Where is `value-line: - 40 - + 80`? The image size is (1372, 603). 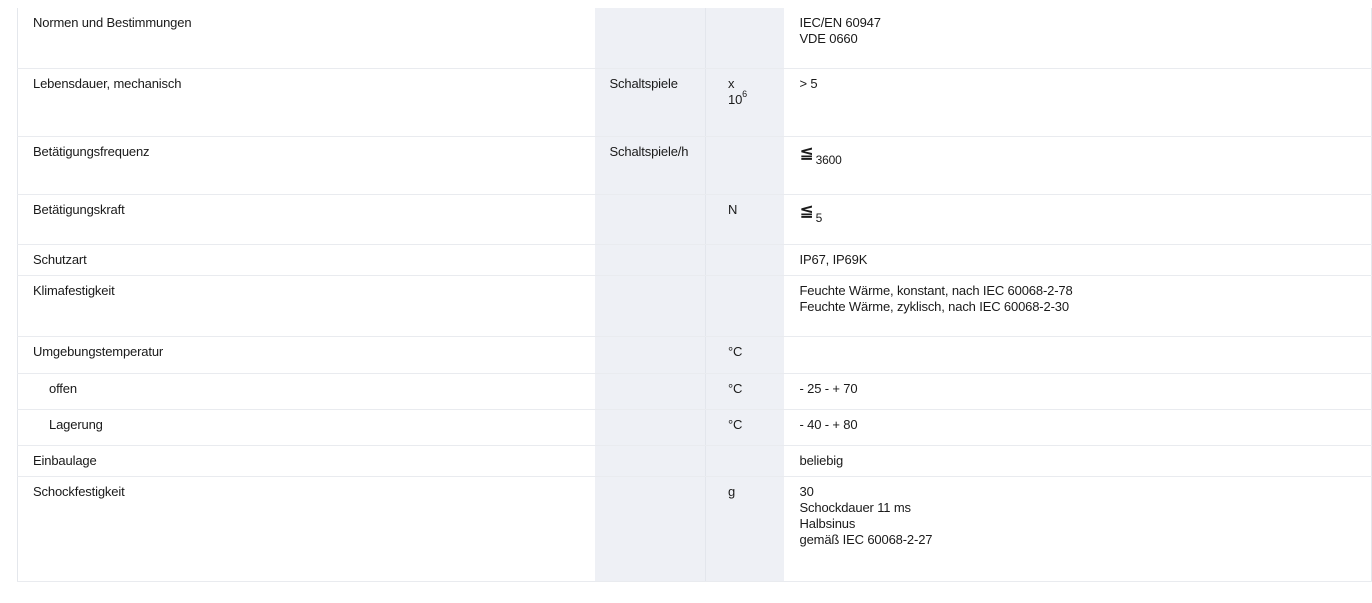 value-line: - 40 - + 80 is located at coordinates (828, 424).